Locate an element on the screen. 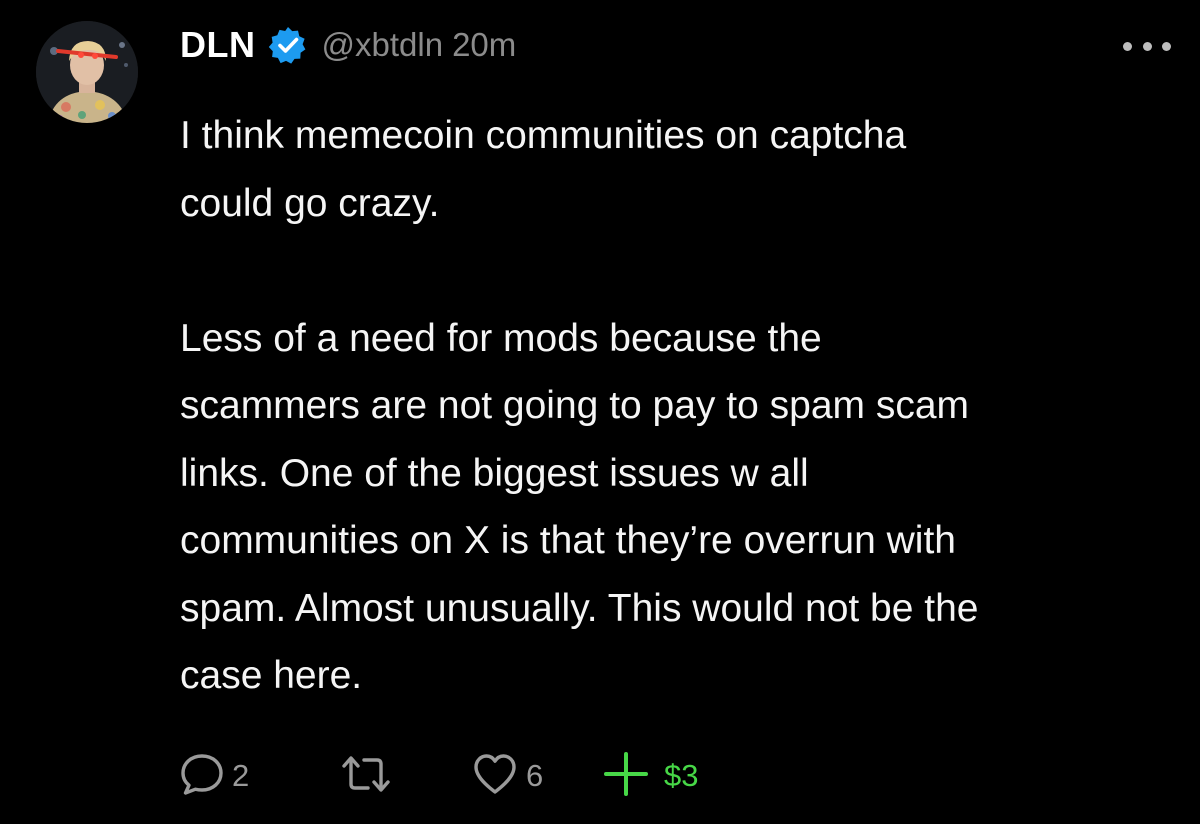 This screenshot has height=824, width=1200. repost-arrows-icon is located at coordinates (366, 776).